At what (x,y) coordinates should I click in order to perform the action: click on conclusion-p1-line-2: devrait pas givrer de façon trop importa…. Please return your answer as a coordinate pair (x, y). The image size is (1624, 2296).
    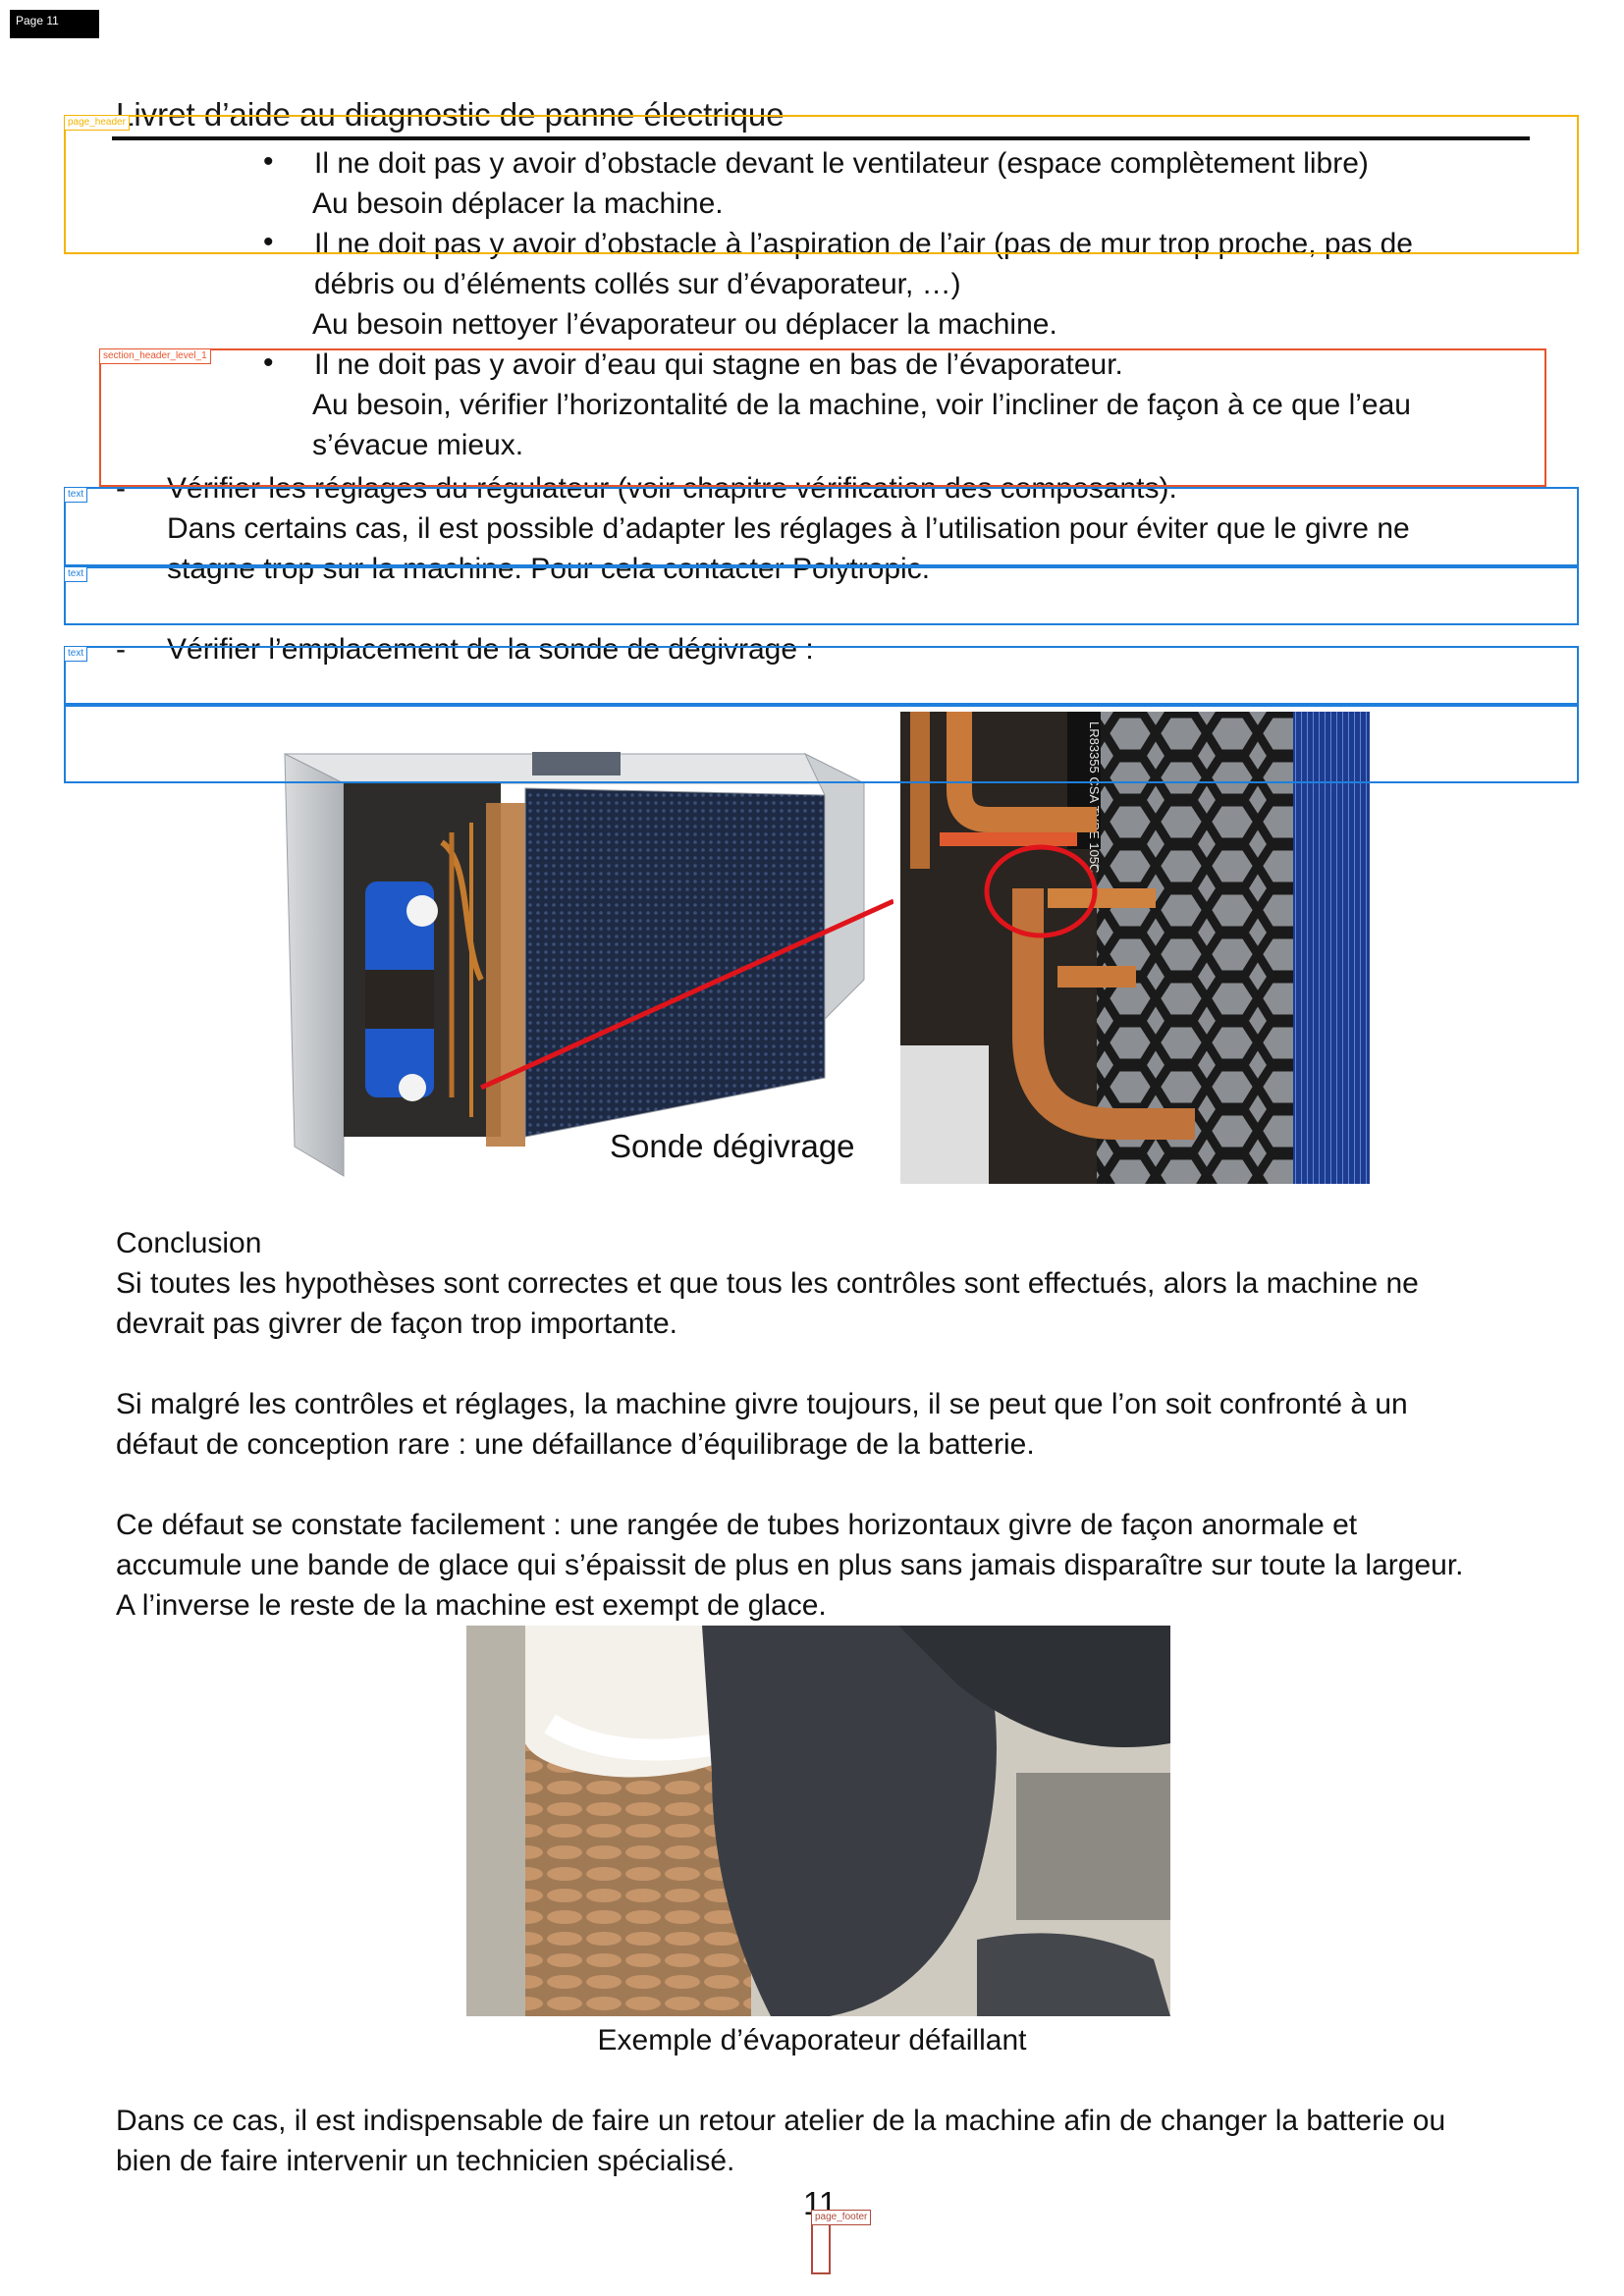
    Looking at the image, I should click on (396, 1324).